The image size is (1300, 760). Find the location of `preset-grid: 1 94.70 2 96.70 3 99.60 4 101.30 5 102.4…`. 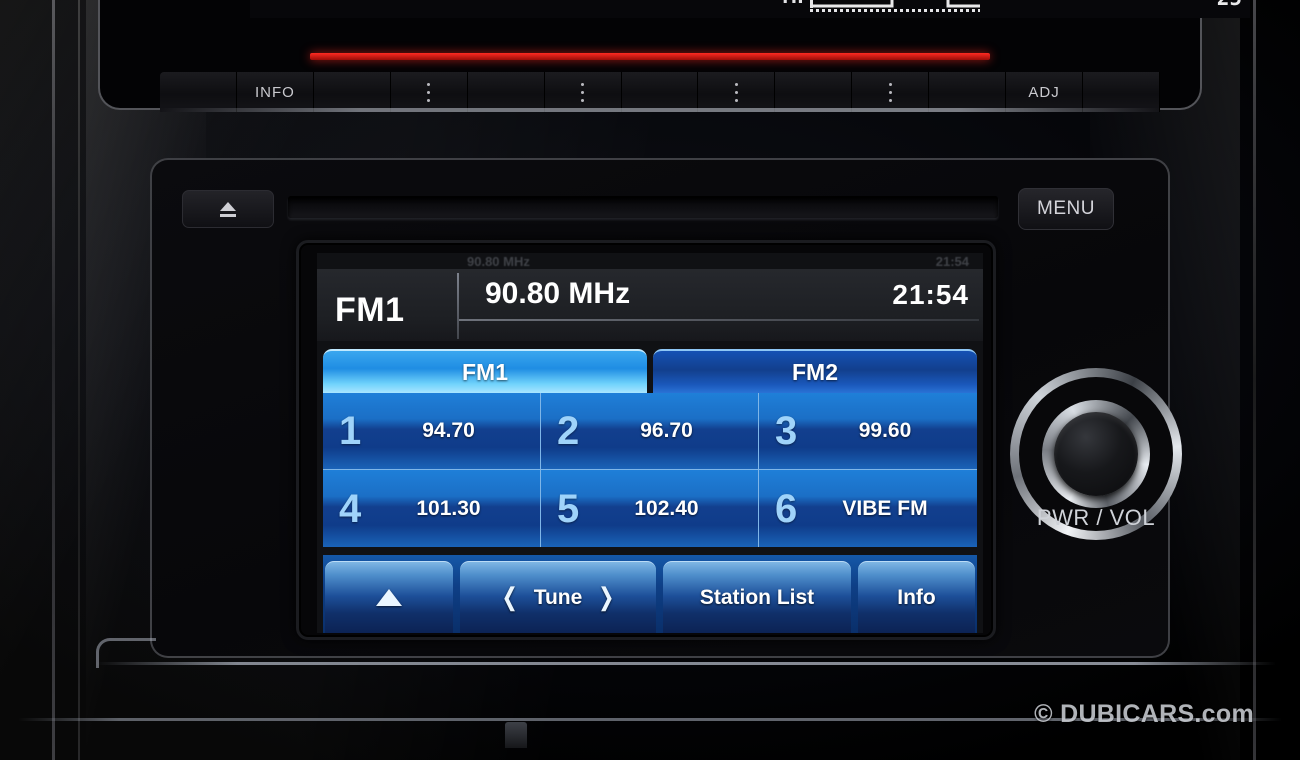

preset-grid: 1 94.70 2 96.70 3 99.60 4 101.30 5 102.4… is located at coordinates (650, 470).